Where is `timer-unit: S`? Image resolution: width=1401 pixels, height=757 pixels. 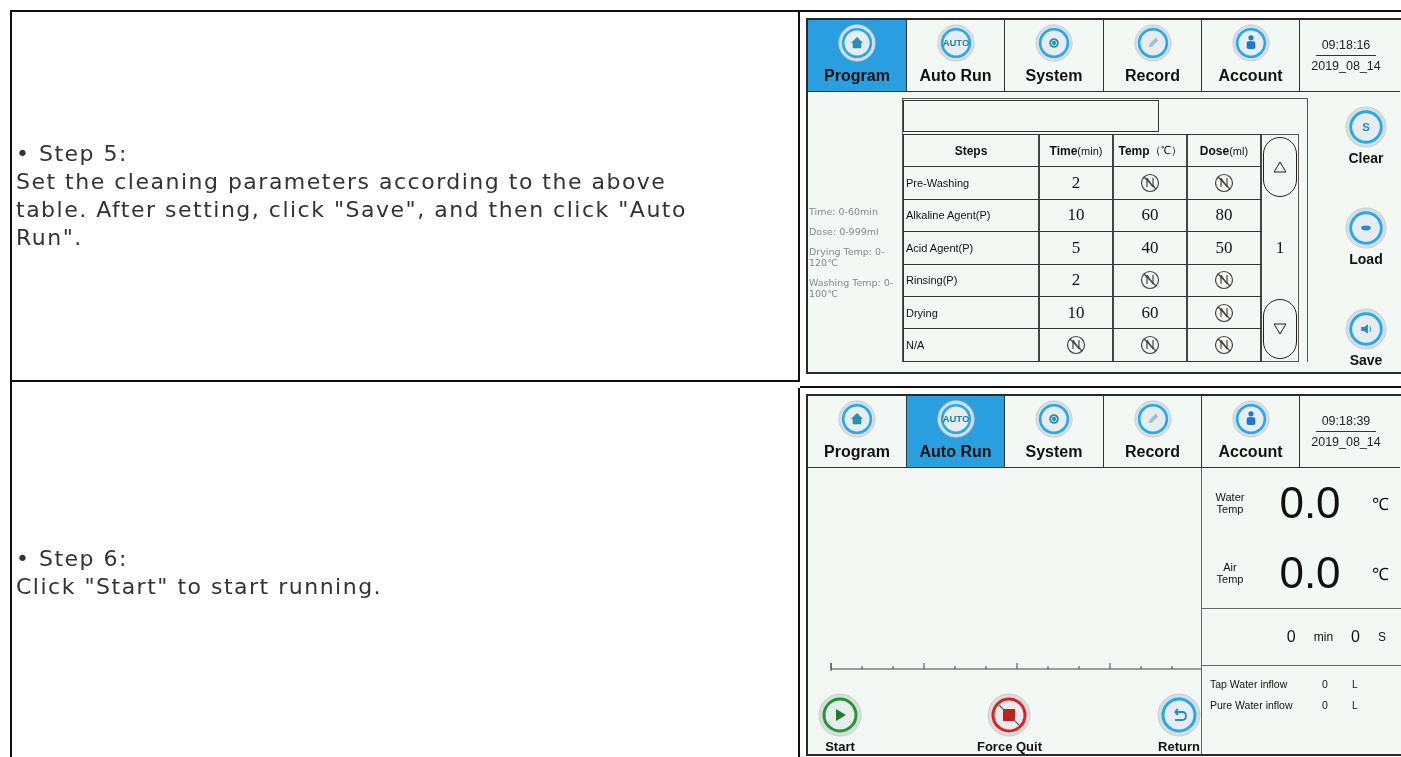 timer-unit: S is located at coordinates (1382, 637).